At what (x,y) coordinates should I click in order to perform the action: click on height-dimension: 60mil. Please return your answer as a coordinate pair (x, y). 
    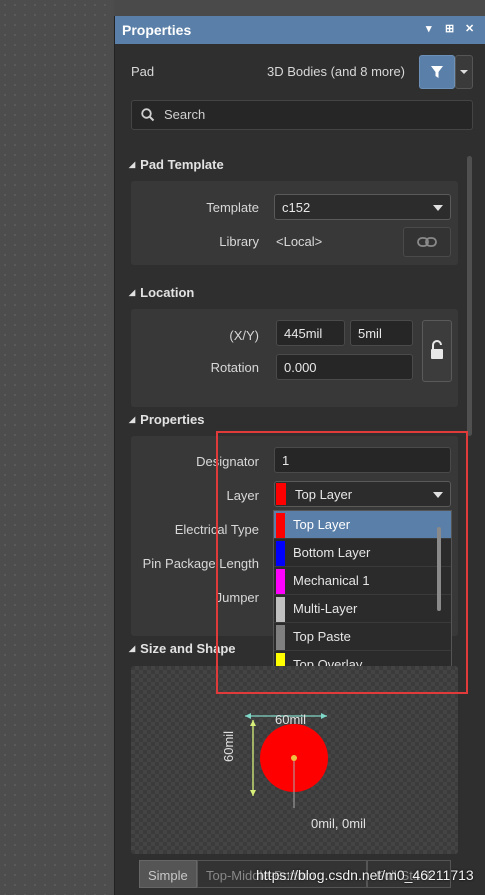
    Looking at the image, I should click on (228, 746).